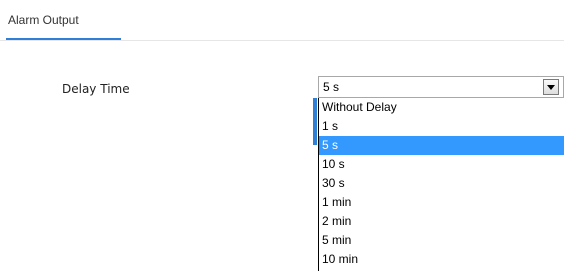 The width and height of the screenshot is (564, 271). What do you see at coordinates (441, 259) in the screenshot?
I see `dropdown-option: 10 min` at bounding box center [441, 259].